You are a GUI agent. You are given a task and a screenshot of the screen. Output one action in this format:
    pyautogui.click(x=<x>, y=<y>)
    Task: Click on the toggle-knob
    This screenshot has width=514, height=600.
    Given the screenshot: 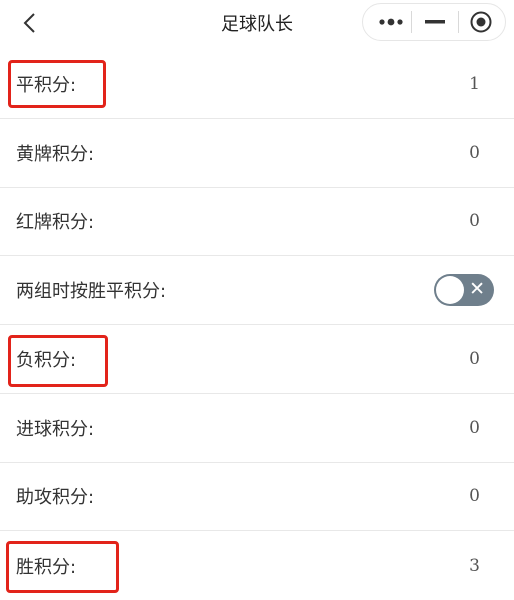 What is the action you would take?
    pyautogui.click(x=450, y=290)
    